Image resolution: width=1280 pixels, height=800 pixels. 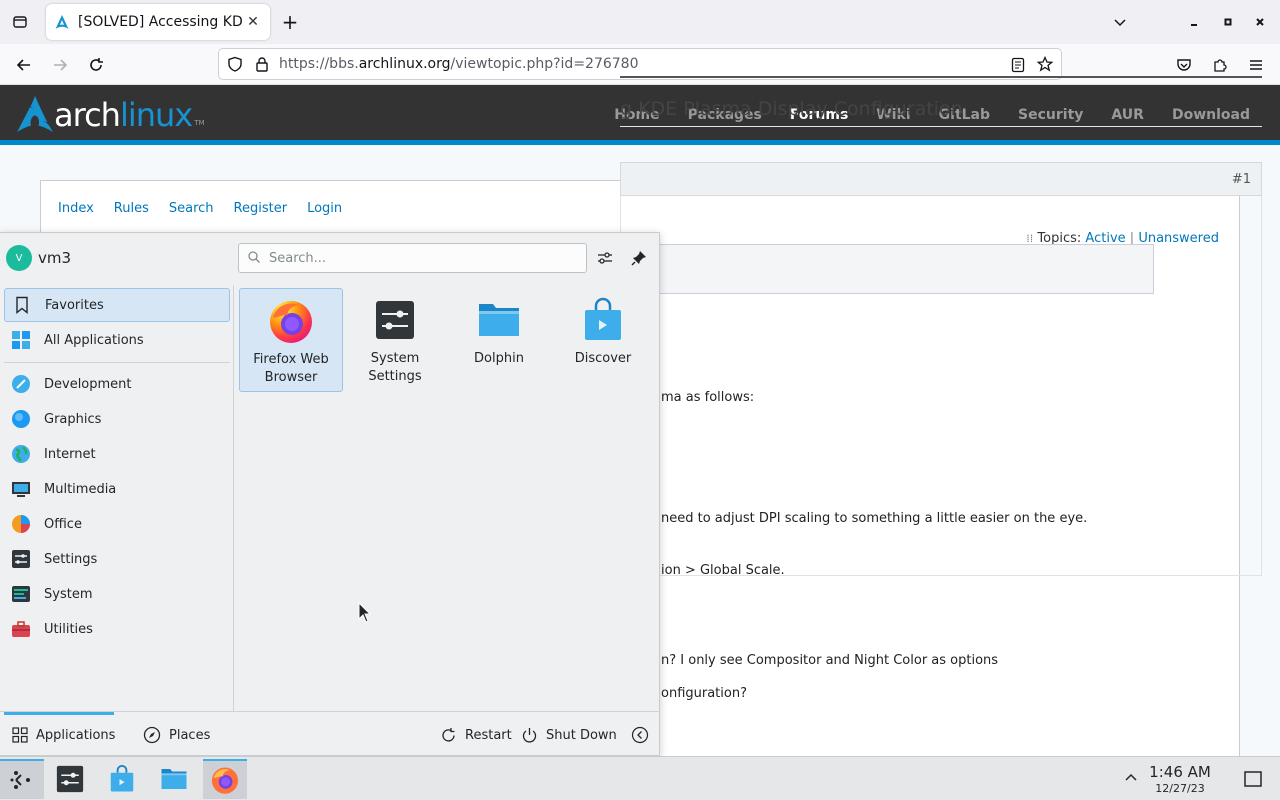 What do you see at coordinates (605, 258) in the screenshot?
I see `configure-button` at bounding box center [605, 258].